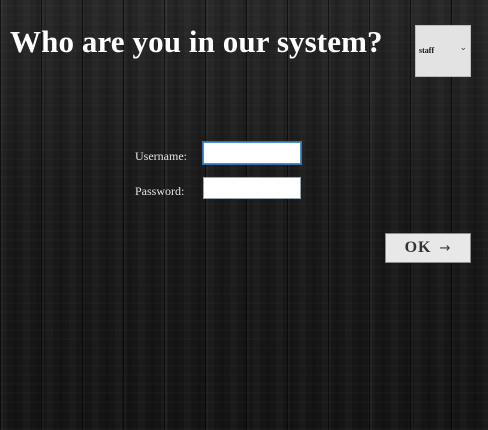 This screenshot has width=488, height=430. What do you see at coordinates (443, 51) in the screenshot?
I see `role-select: staff ⌄` at bounding box center [443, 51].